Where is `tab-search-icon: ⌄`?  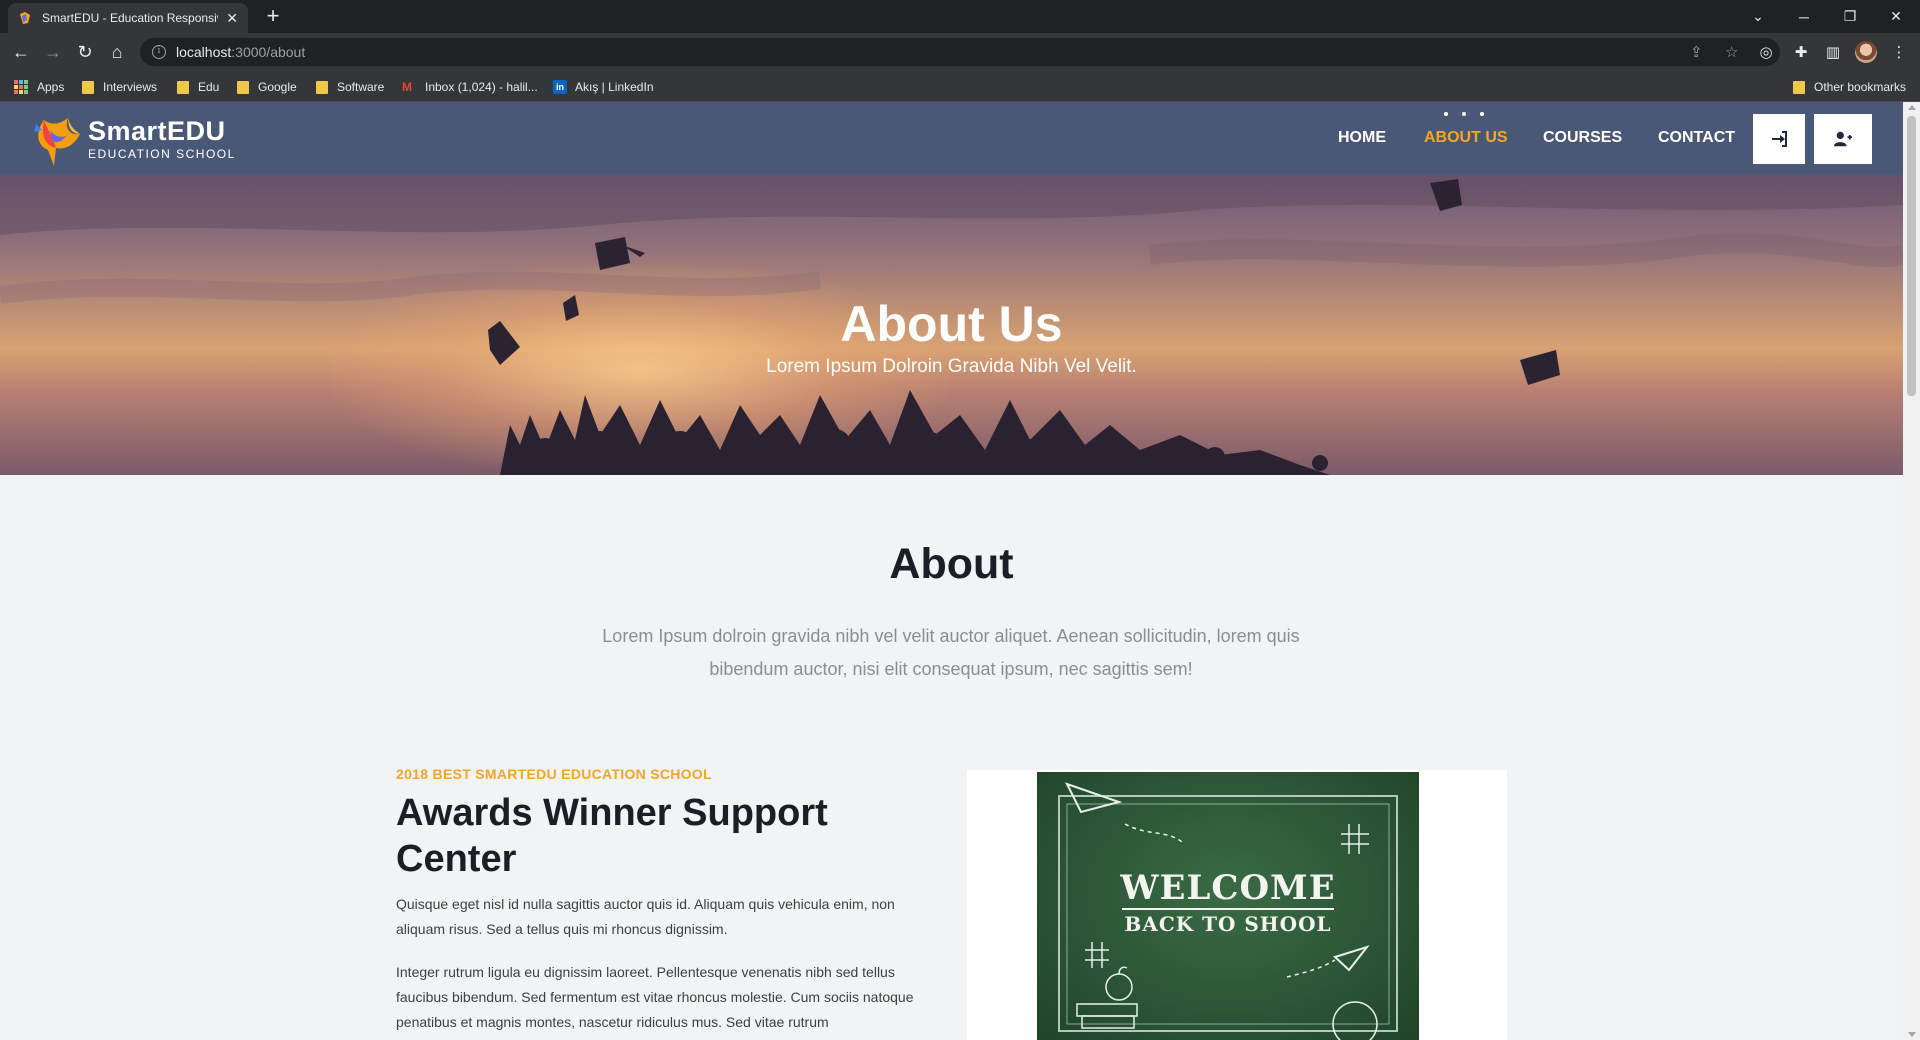
tab-search-icon: ⌄ is located at coordinates (1758, 16).